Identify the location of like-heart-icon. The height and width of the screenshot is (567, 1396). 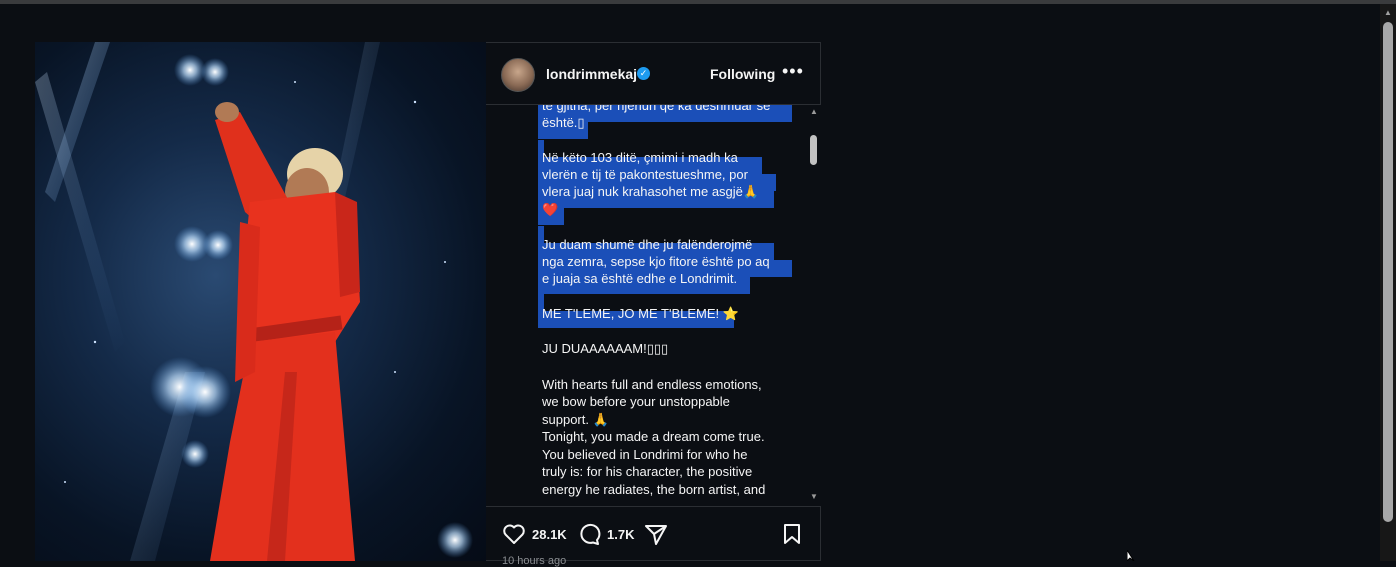
(514, 534).